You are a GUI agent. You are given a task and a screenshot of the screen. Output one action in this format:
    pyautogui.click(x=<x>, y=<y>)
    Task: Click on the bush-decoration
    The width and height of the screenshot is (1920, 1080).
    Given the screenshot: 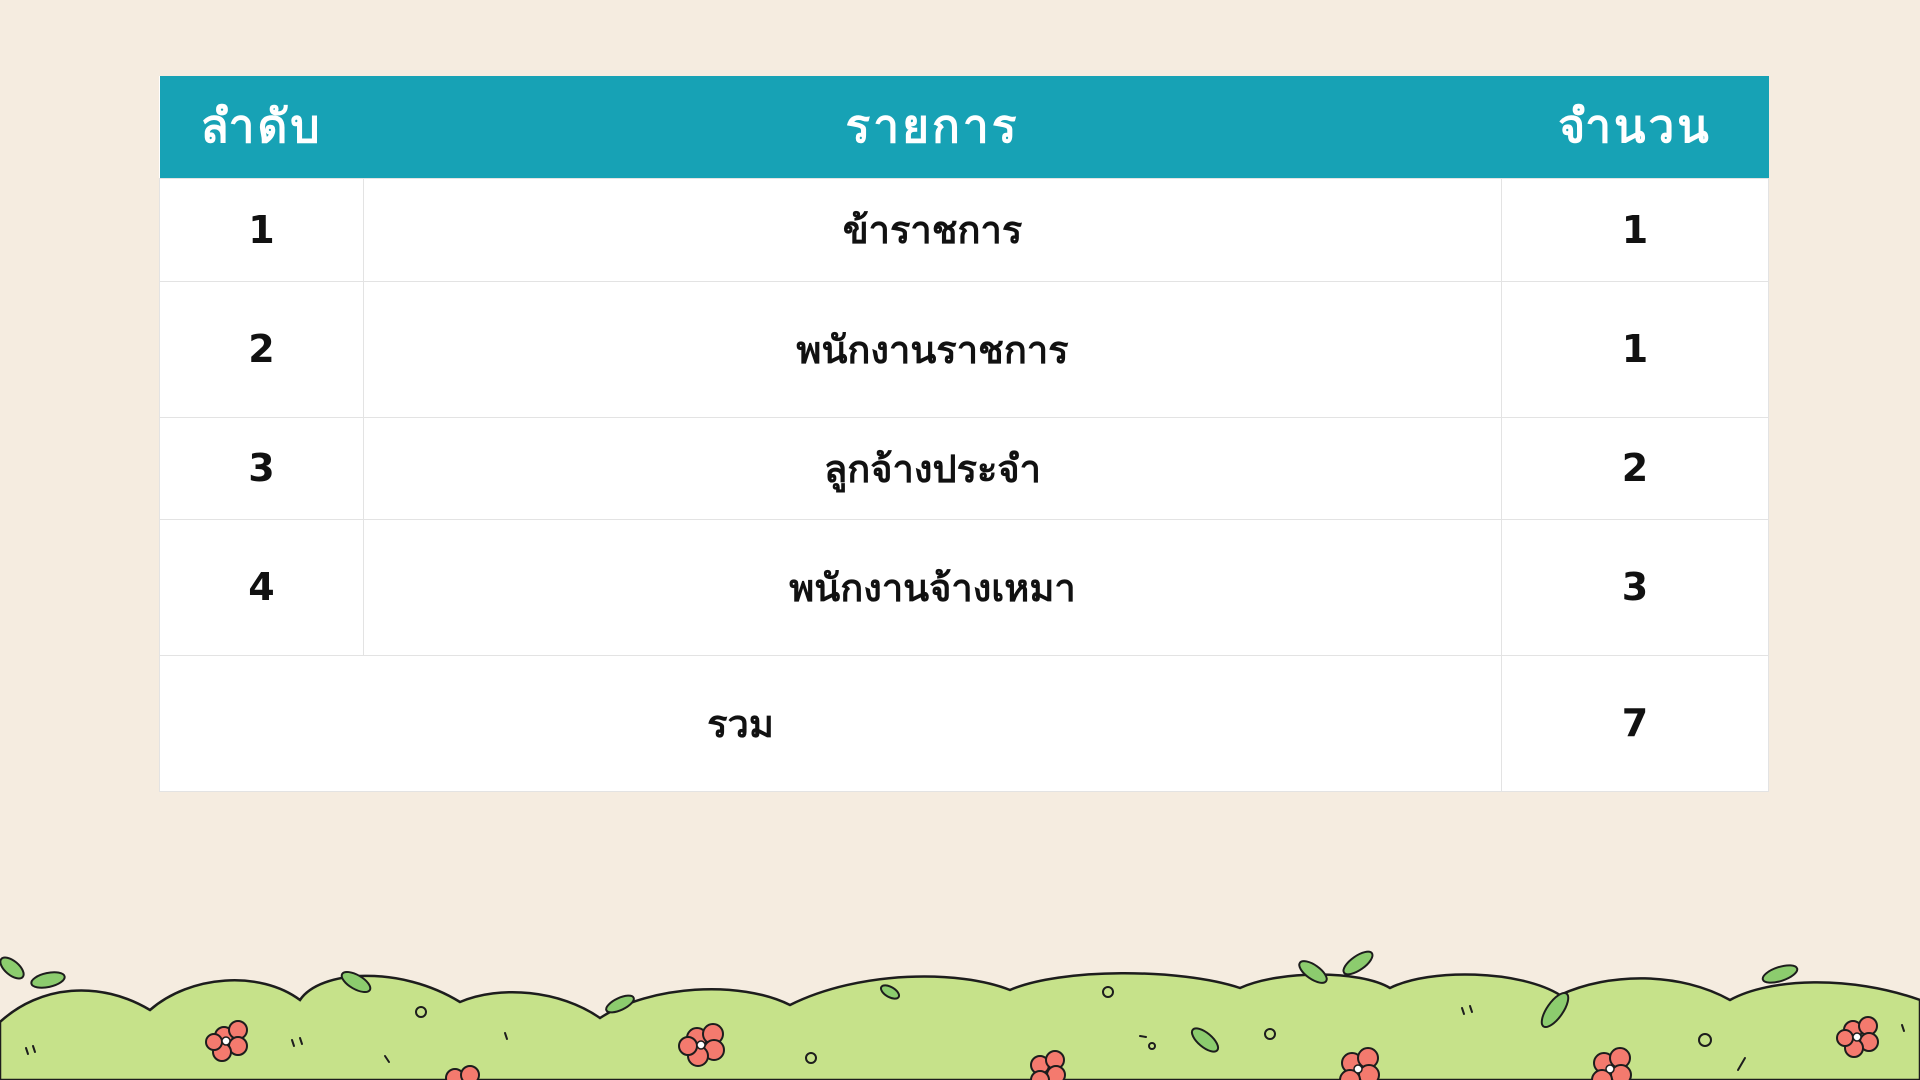 What is the action you would take?
    pyautogui.click(x=960, y=1015)
    